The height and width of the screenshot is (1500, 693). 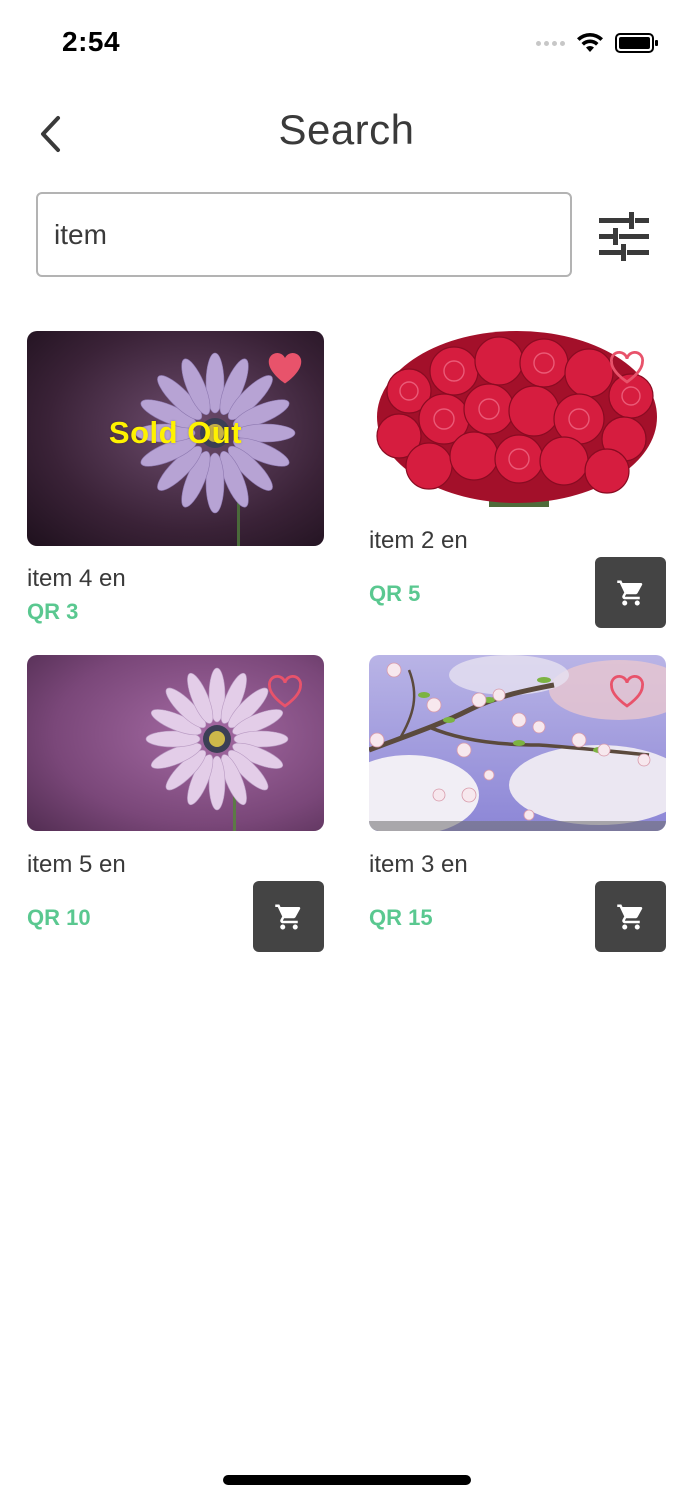 What do you see at coordinates (395, 593) in the screenshot?
I see `product-price: QR 5` at bounding box center [395, 593].